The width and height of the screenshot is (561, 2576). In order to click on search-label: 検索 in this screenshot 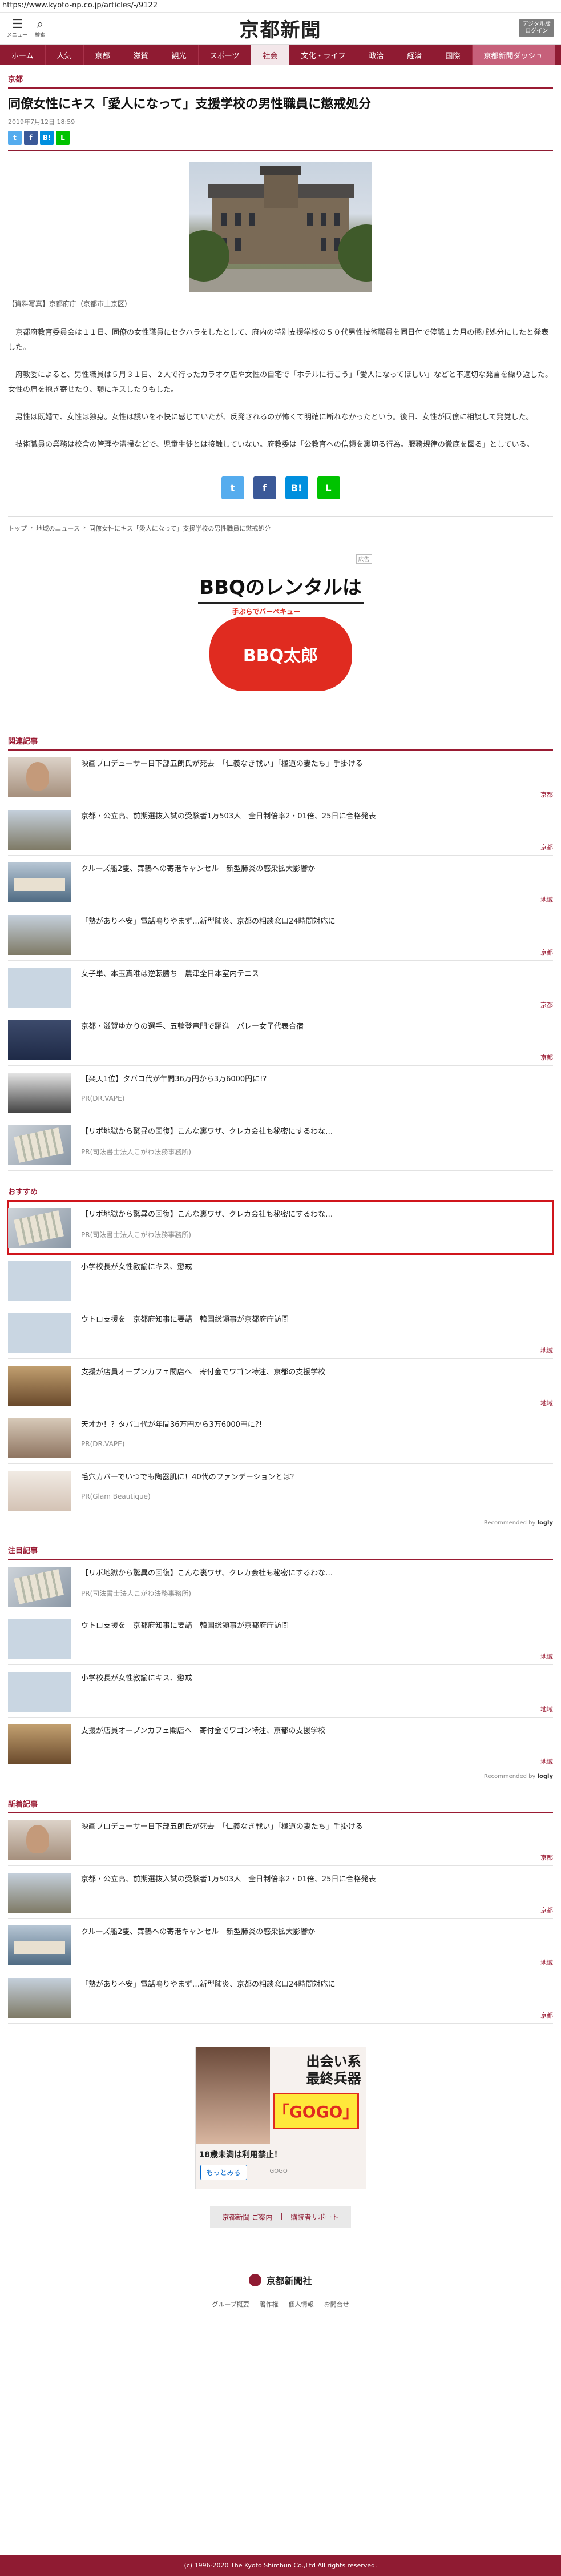, I will do `click(40, 35)`.